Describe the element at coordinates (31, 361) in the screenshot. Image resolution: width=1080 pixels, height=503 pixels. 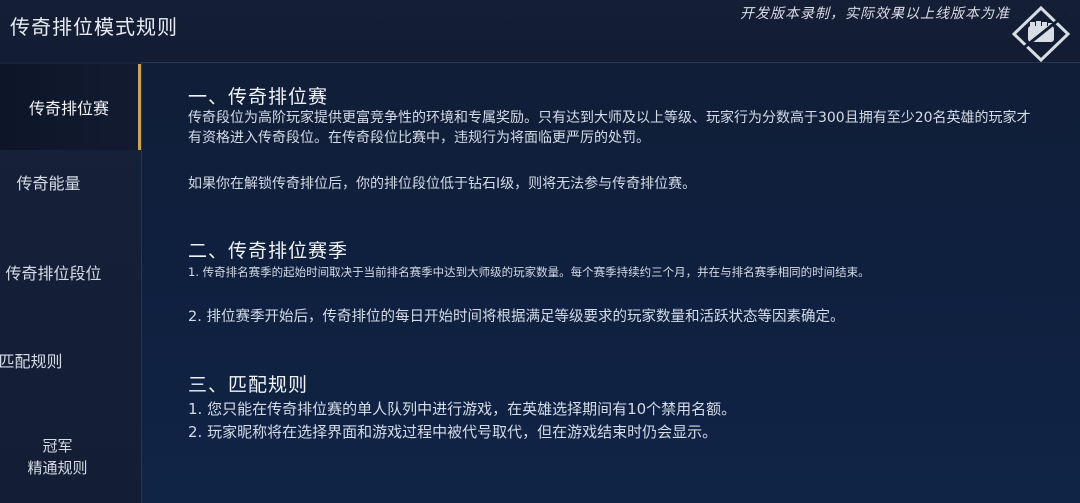
I see `sidebar-item-label: 匹配规则` at that location.